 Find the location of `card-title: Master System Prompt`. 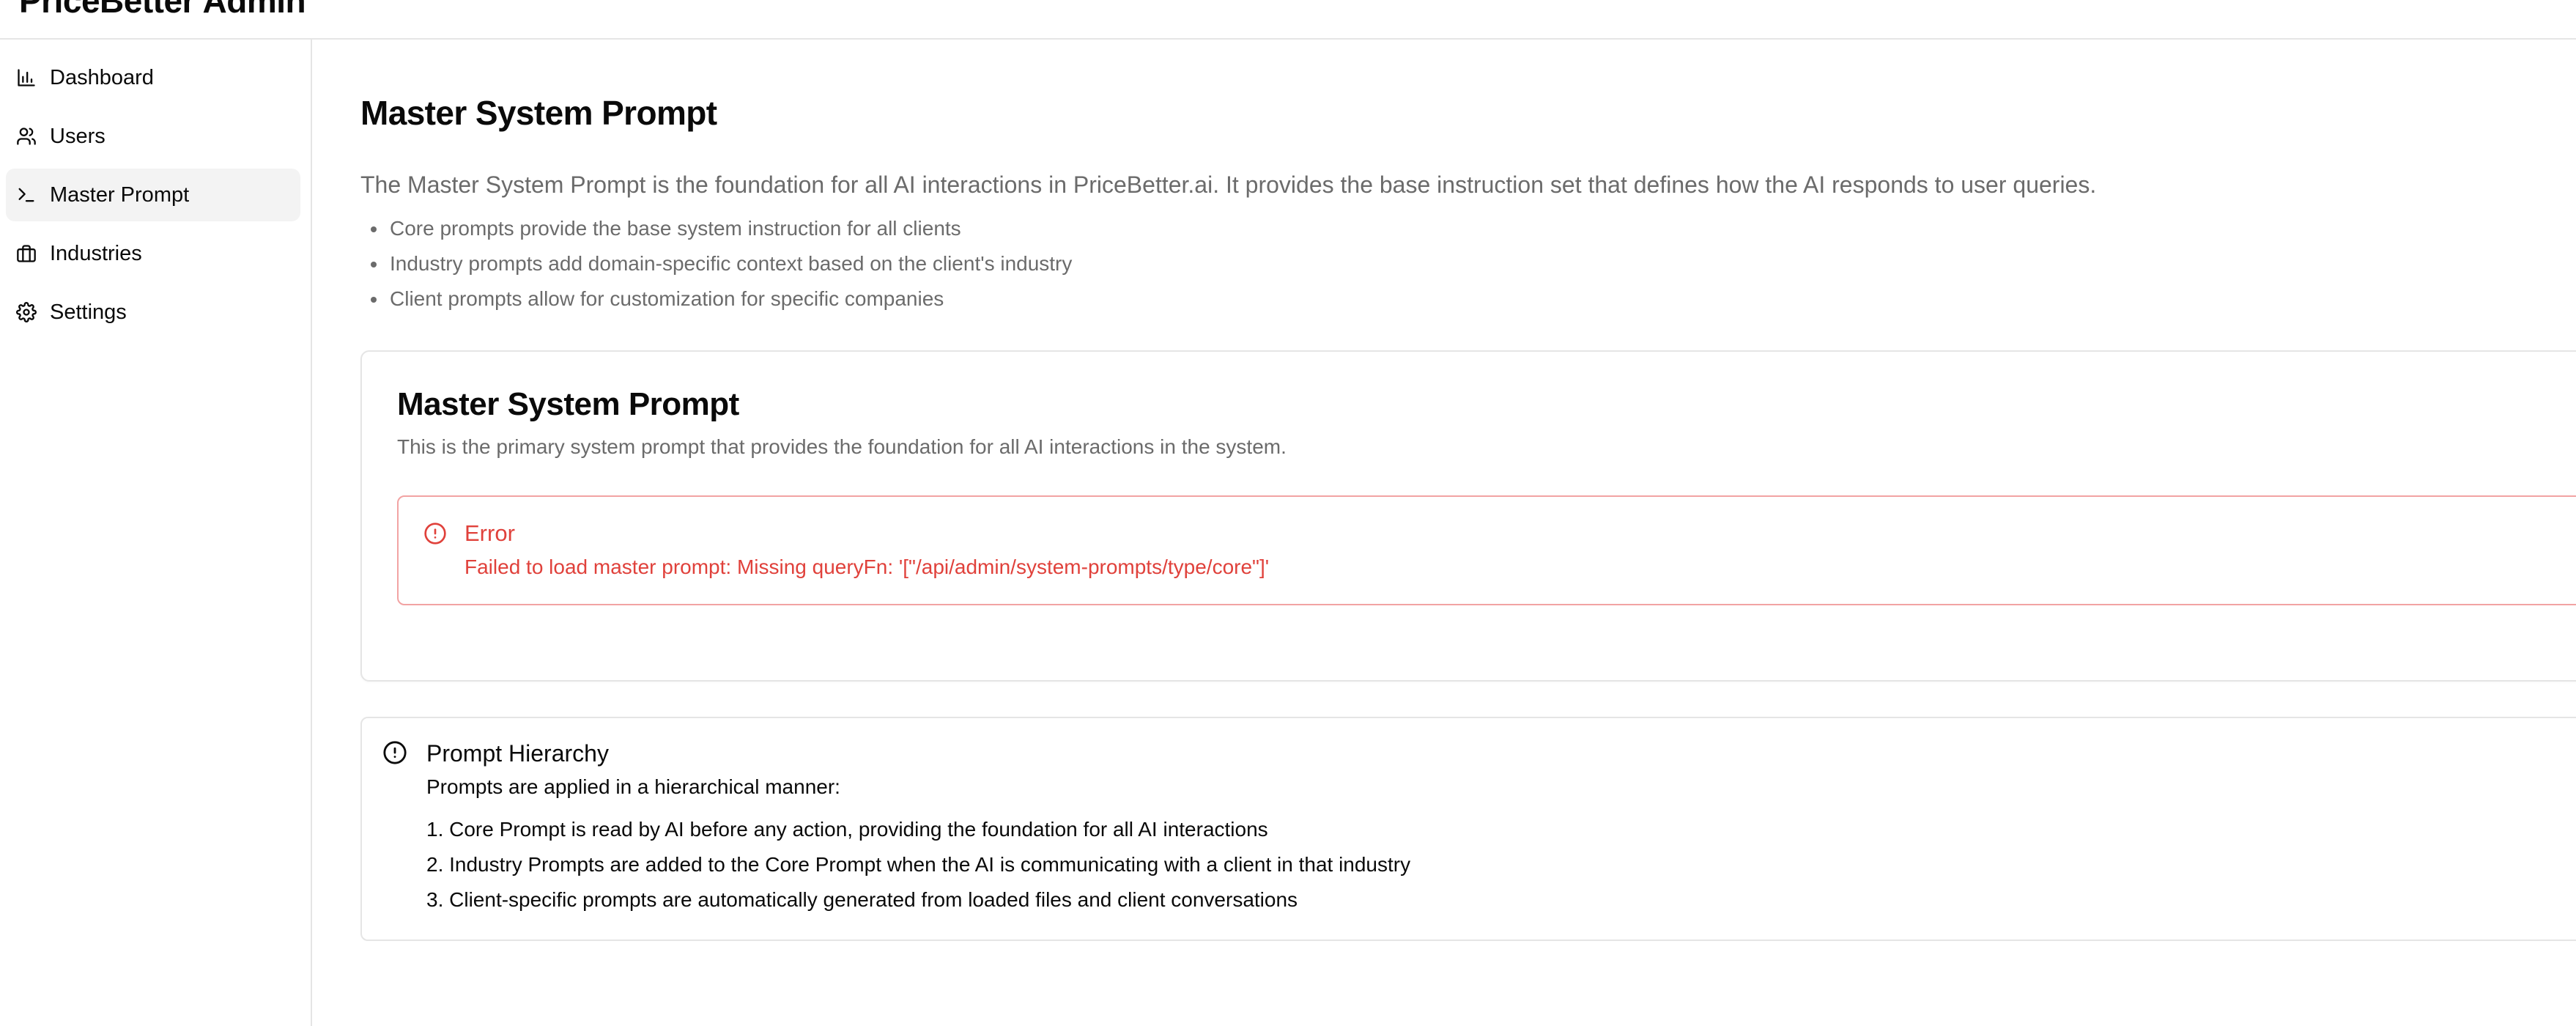

card-title: Master System Prompt is located at coordinates (568, 404).